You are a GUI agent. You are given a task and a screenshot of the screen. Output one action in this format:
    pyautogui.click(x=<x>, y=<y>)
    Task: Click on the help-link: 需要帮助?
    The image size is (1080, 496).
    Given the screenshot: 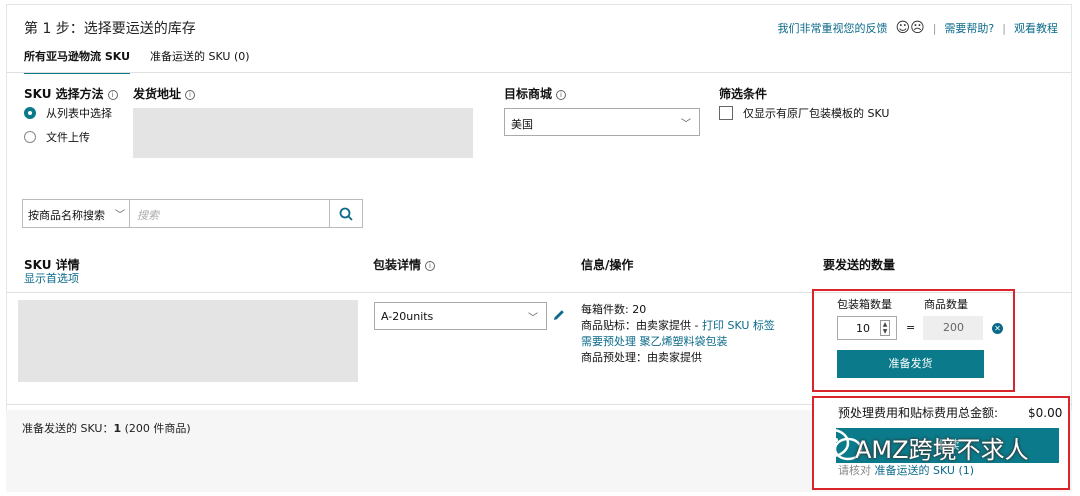 What is the action you would take?
    pyautogui.click(x=969, y=28)
    